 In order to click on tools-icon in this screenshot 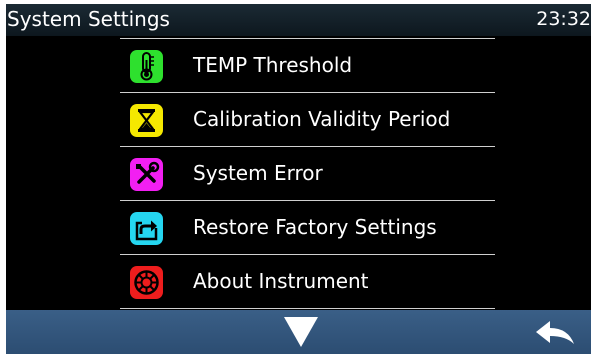, I will do `click(146, 174)`.